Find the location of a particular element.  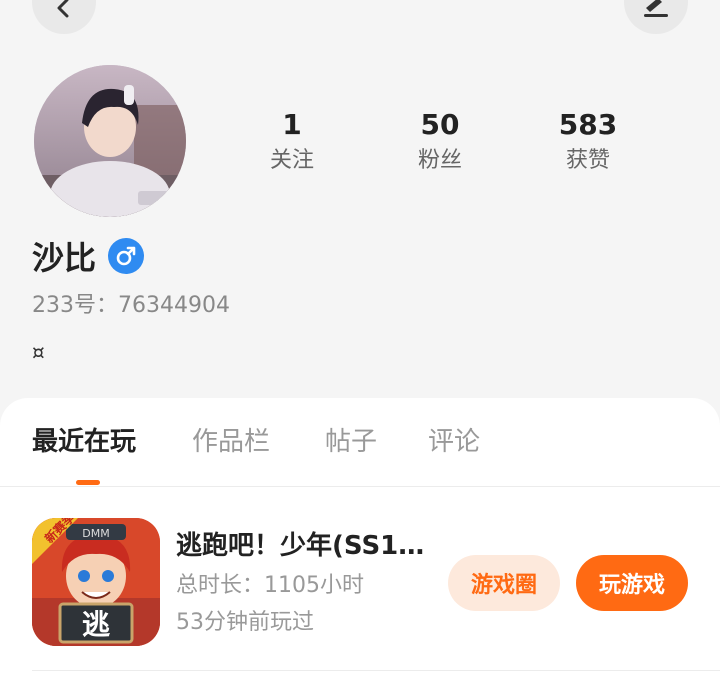

tab-comments: 评论 is located at coordinates (454, 442).